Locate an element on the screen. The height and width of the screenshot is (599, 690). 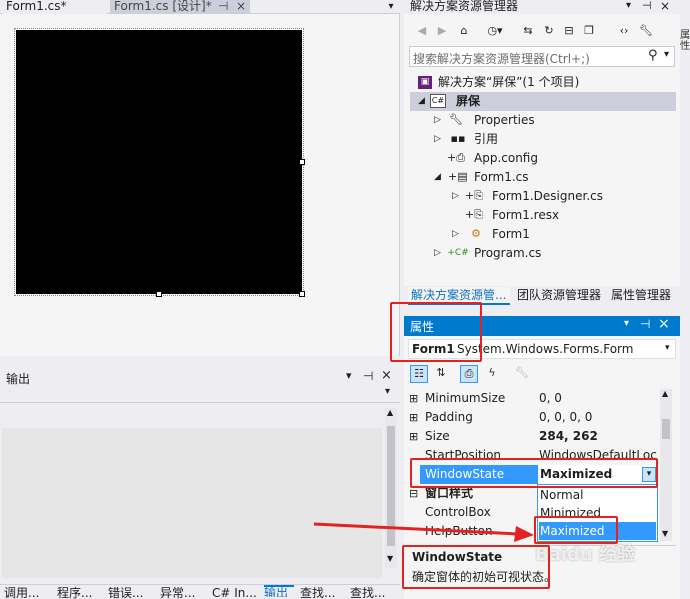
home-icon: ⌂ is located at coordinates (464, 31).